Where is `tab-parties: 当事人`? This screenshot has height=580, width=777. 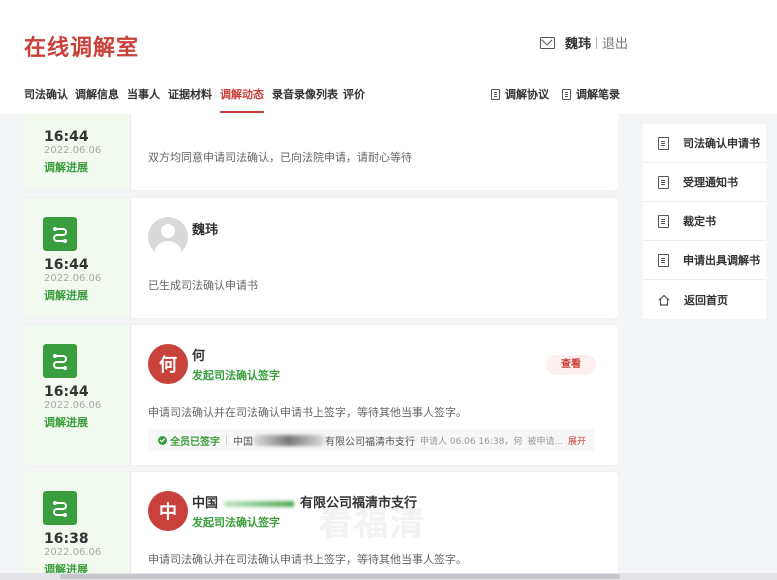
tab-parties: 当事人 is located at coordinates (143, 94).